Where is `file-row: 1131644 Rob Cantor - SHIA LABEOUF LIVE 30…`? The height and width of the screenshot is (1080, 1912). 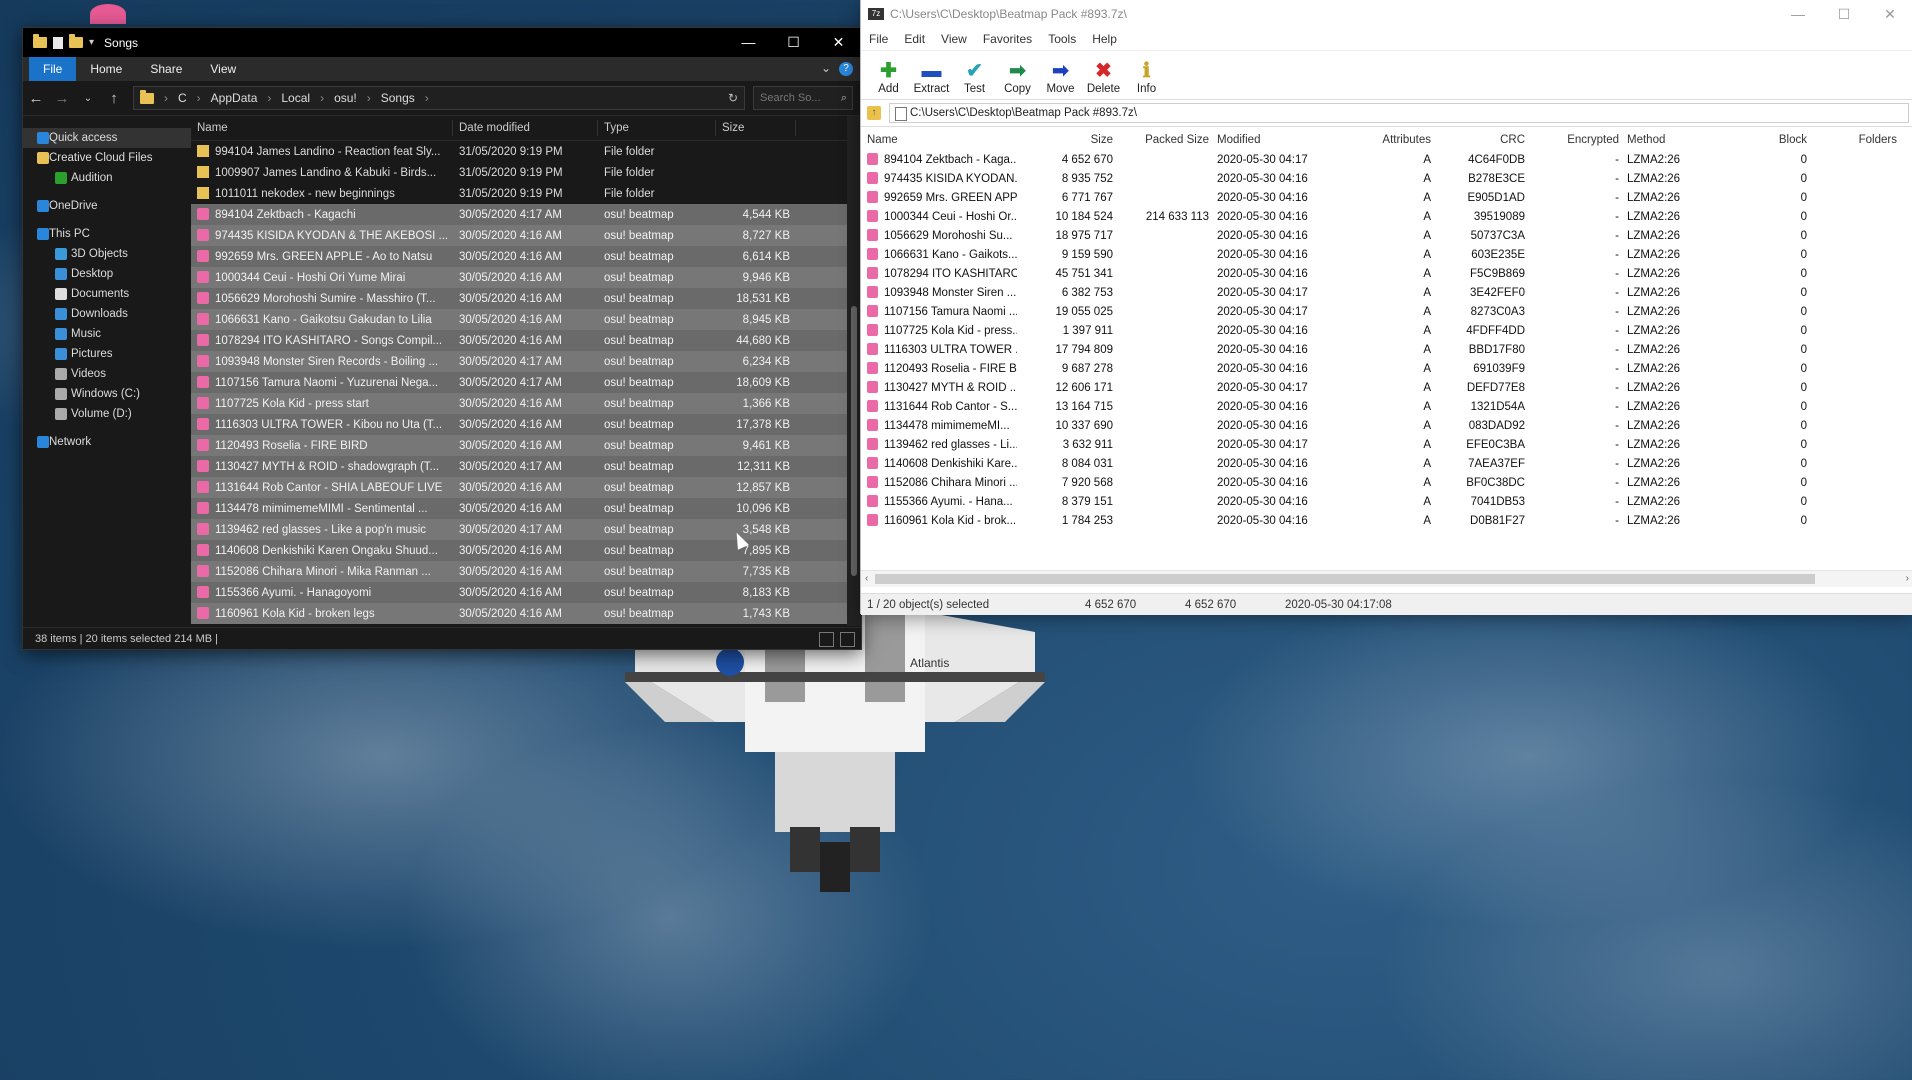 file-row: 1131644 Rob Cantor - SHIA LABEOUF LIVE 30… is located at coordinates (526, 487).